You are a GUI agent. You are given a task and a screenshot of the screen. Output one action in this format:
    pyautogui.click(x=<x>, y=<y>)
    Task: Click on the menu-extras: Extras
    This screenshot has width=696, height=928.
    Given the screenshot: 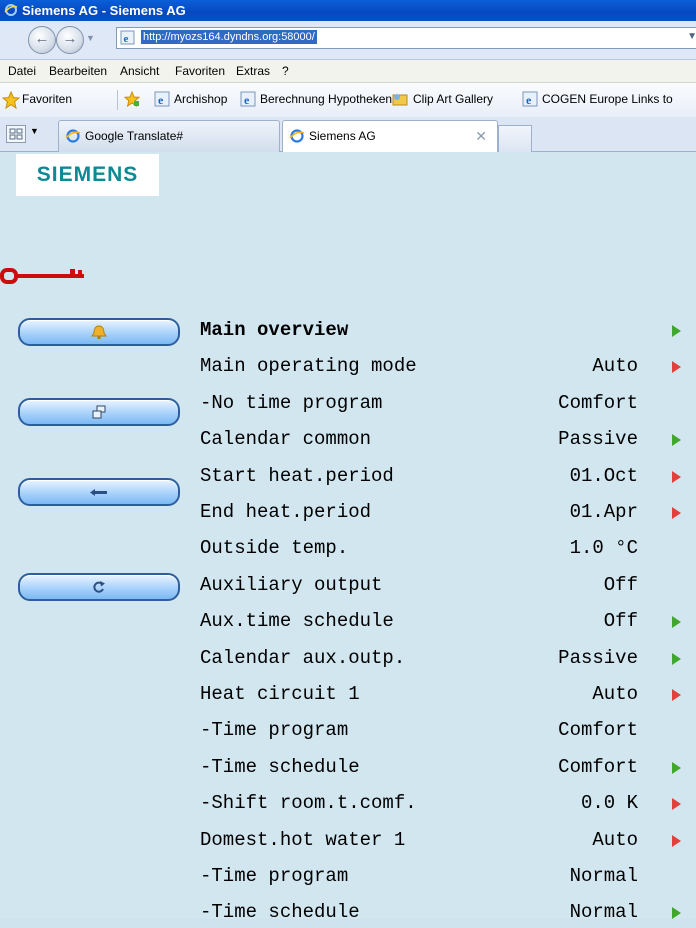 What is the action you would take?
    pyautogui.click(x=253, y=71)
    